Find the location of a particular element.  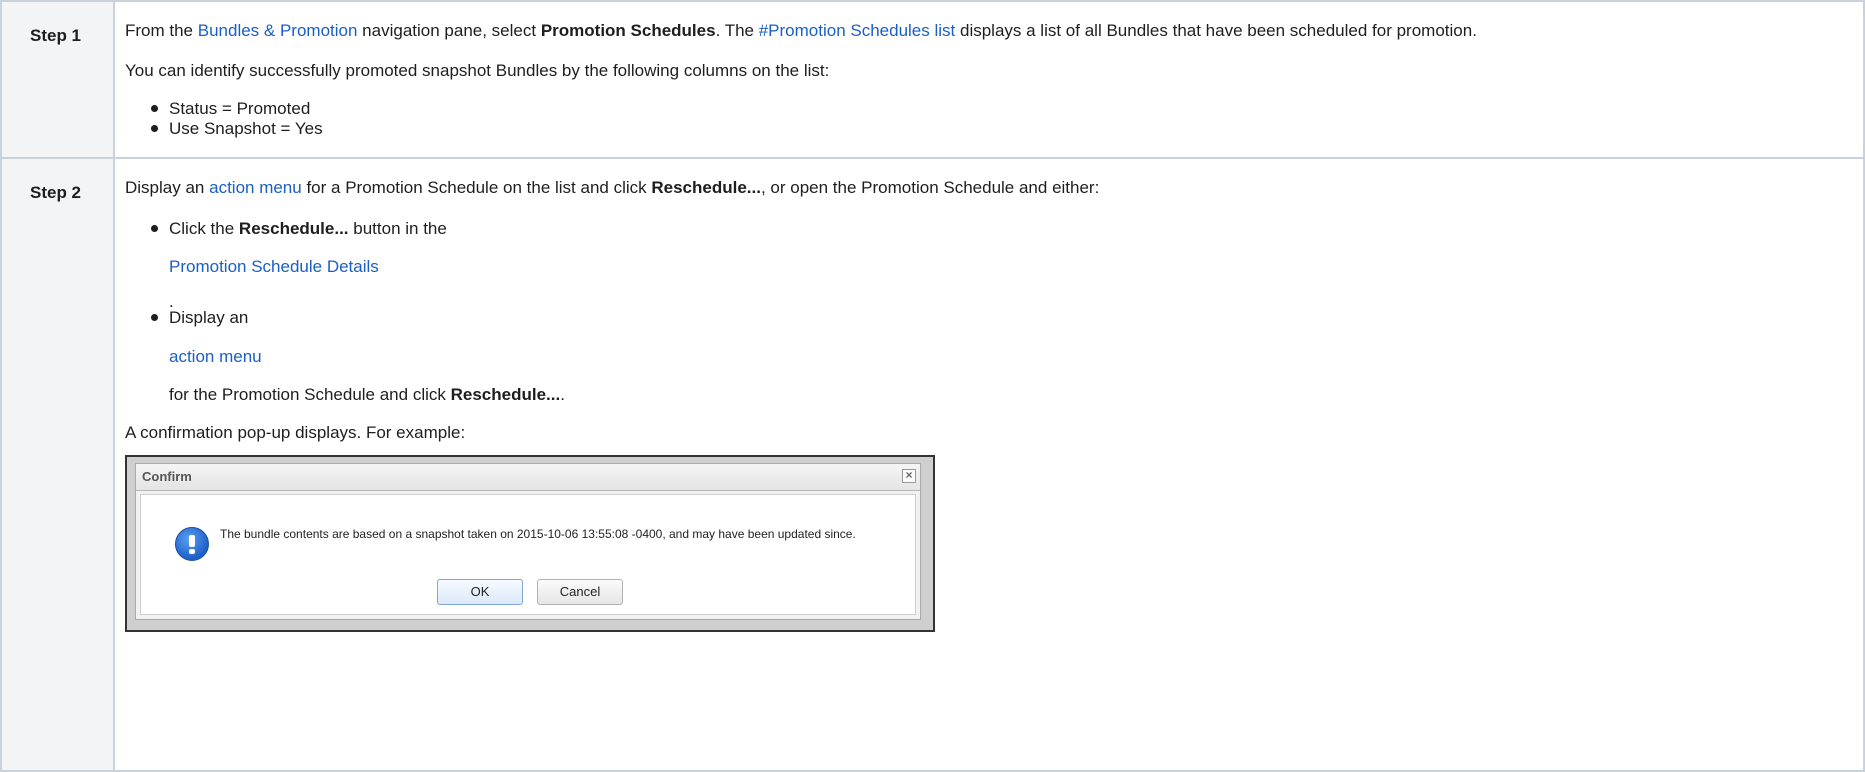

cancel-button: Cancel is located at coordinates (580, 592).